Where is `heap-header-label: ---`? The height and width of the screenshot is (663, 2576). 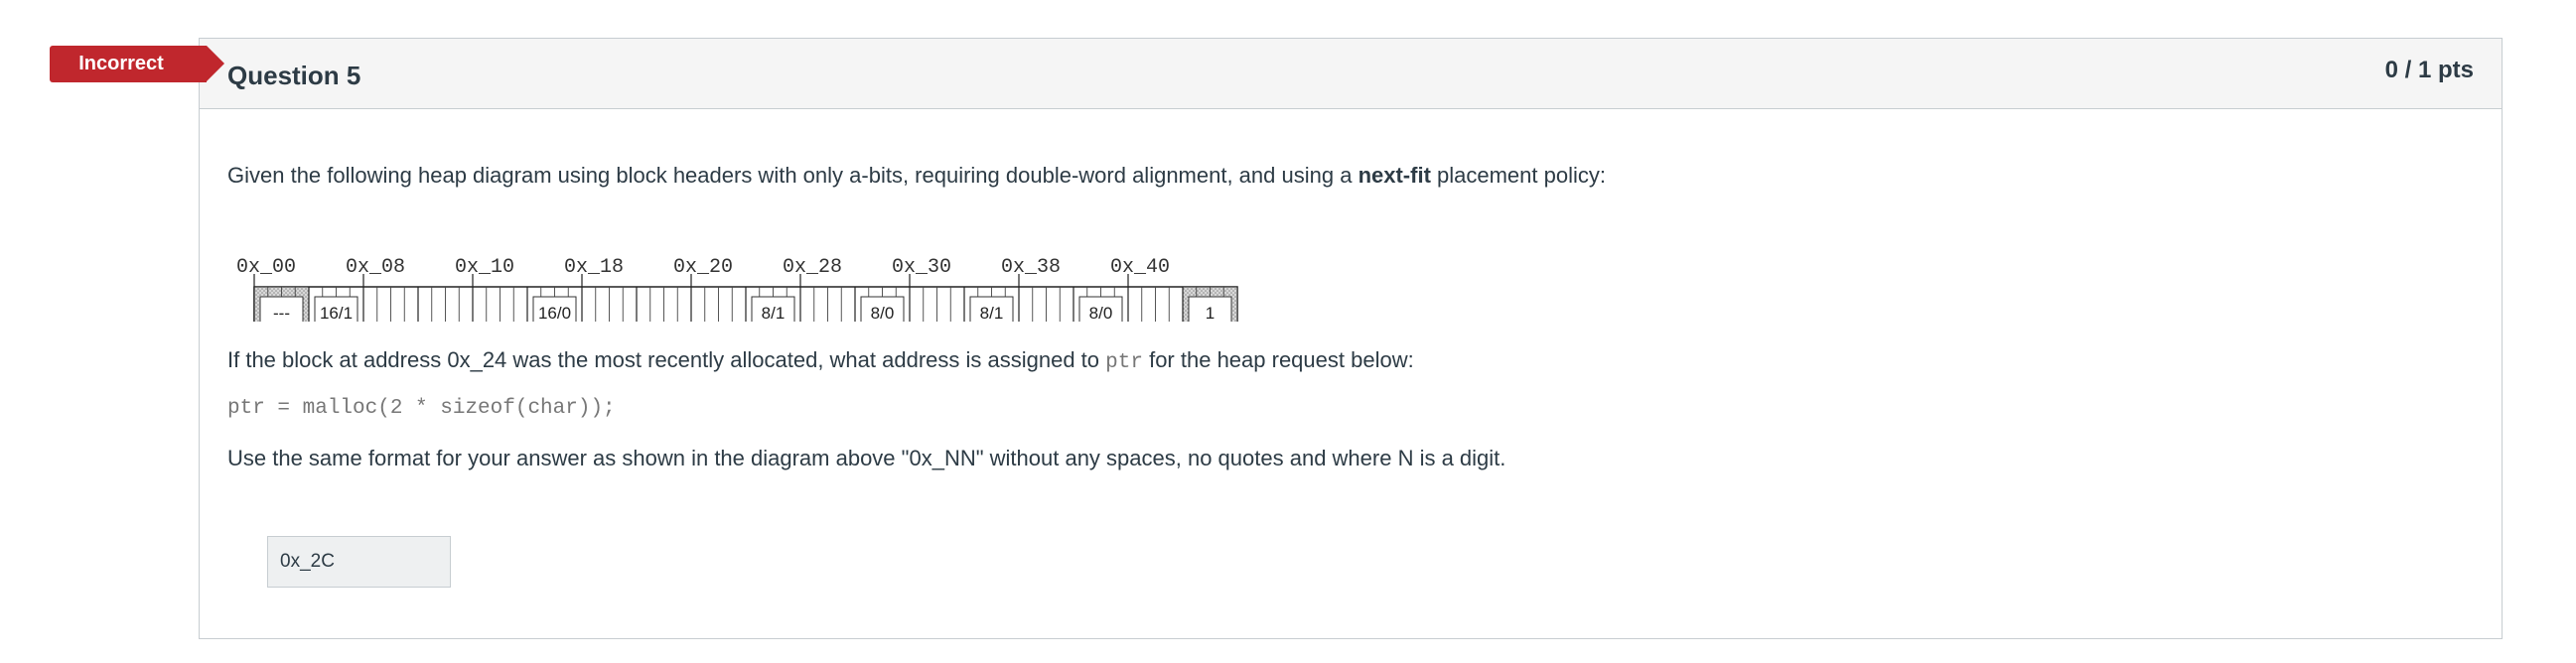
heap-header-label: --- is located at coordinates (281, 313).